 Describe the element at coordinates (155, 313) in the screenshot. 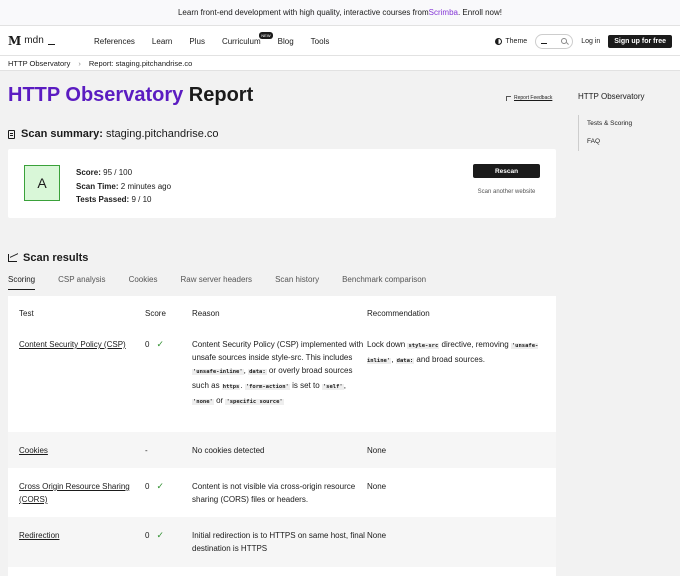

I see `column-score: Score` at that location.